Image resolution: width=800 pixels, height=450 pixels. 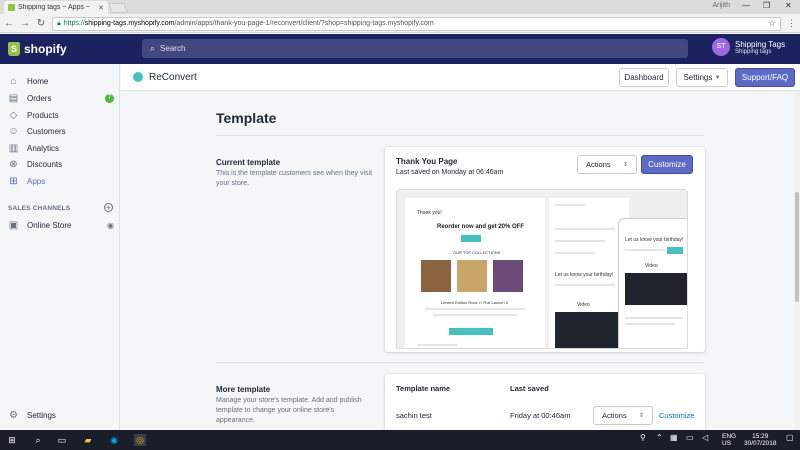 What do you see at coordinates (11, 7) in the screenshot?
I see `shopify-favicon-icon` at bounding box center [11, 7].